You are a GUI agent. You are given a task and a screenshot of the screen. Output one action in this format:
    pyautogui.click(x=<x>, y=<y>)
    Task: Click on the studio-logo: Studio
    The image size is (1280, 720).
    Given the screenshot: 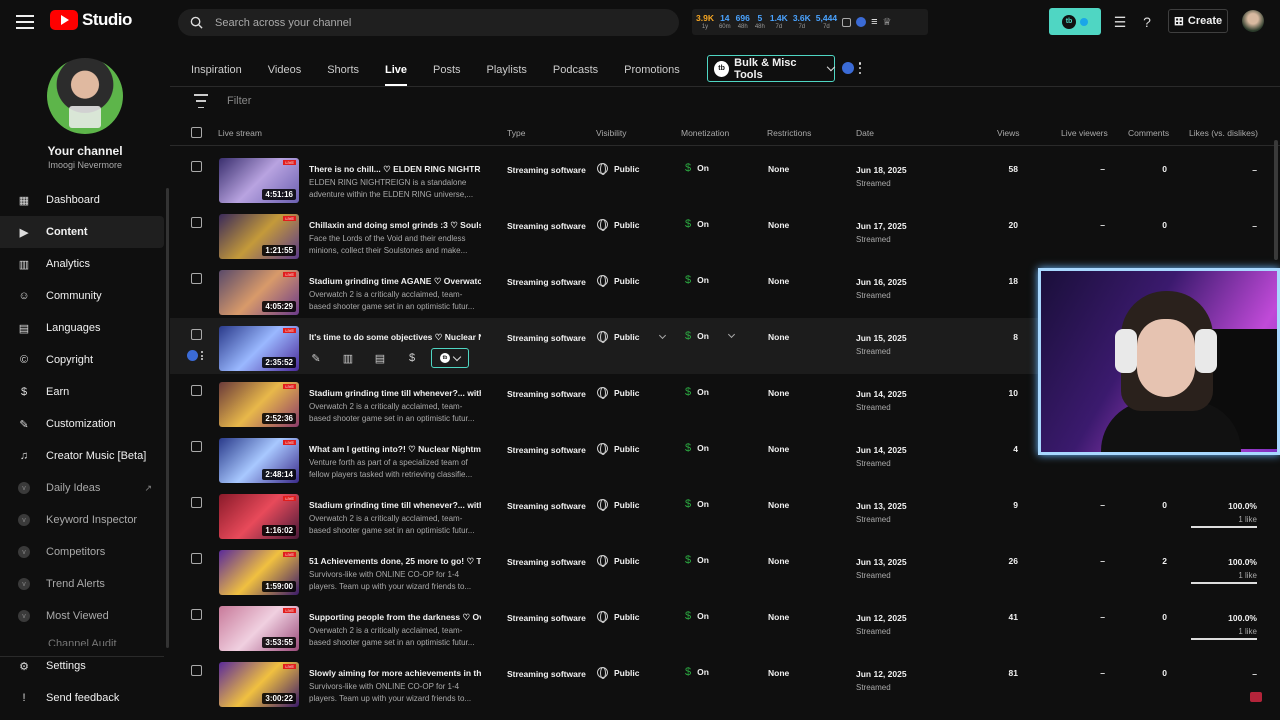 What is the action you would take?
    pyautogui.click(x=91, y=20)
    